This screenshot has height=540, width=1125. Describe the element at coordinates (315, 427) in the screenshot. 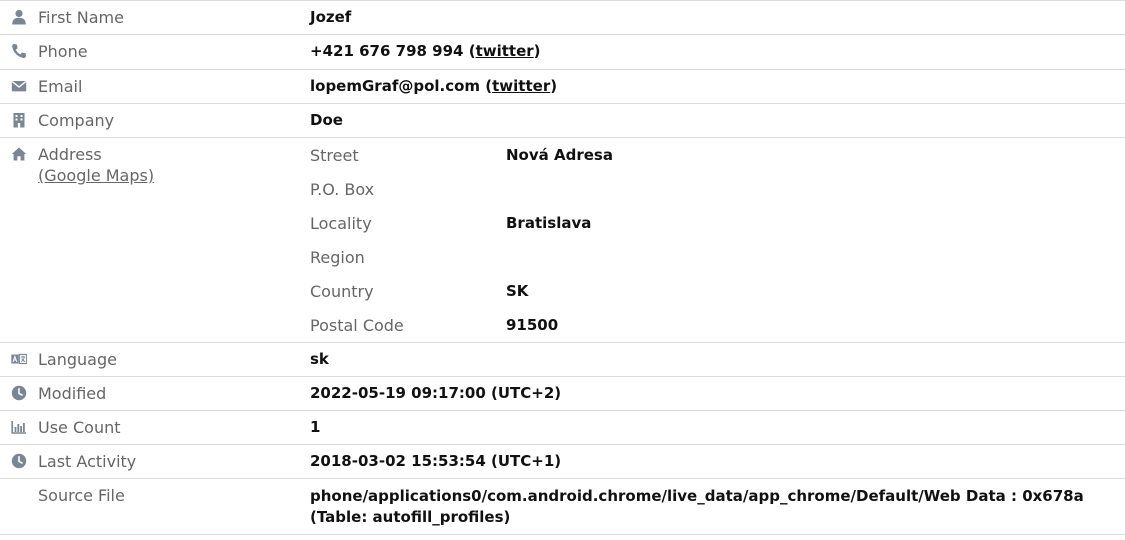

I see `use-count-value: 1` at that location.